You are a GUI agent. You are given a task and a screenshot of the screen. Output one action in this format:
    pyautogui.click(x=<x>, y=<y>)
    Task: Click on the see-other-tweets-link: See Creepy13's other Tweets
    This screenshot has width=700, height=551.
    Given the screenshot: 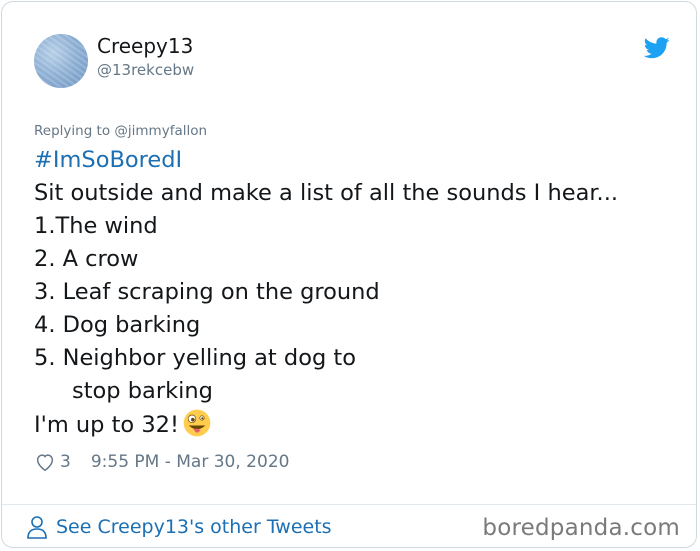 What is the action you would take?
    pyautogui.click(x=179, y=527)
    